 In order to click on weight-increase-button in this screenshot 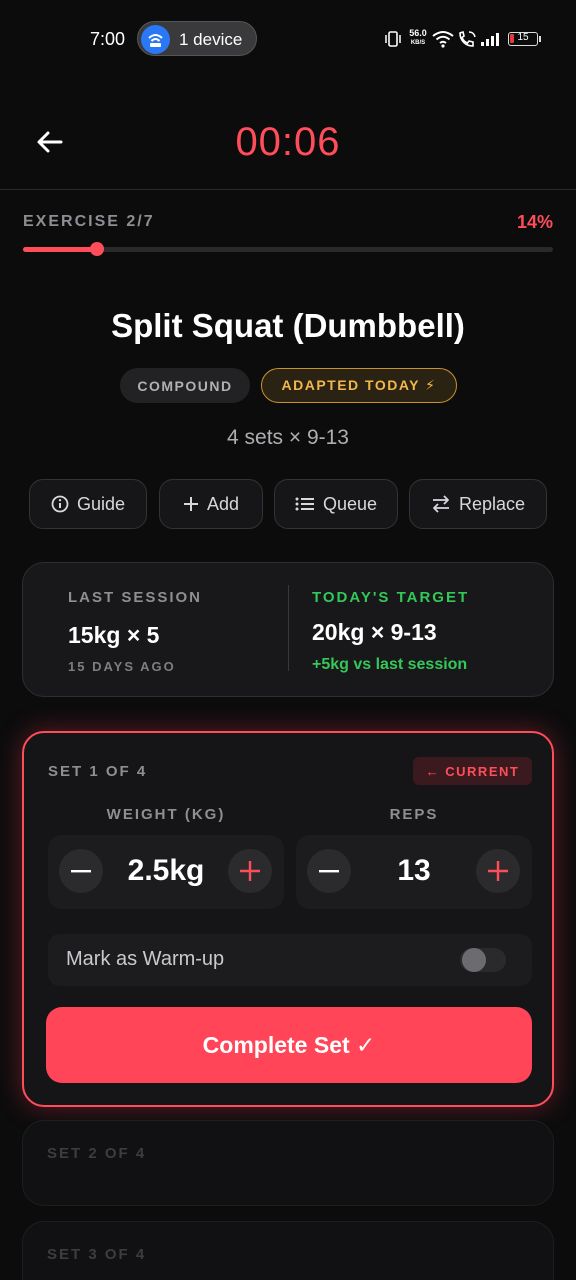, I will do `click(250, 871)`.